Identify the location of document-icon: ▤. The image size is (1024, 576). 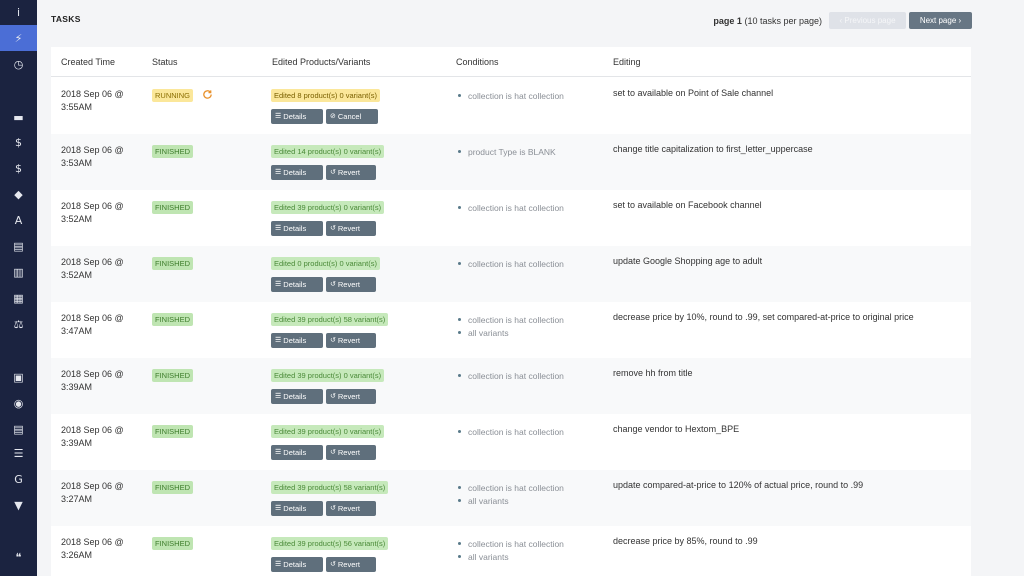
(18, 429).